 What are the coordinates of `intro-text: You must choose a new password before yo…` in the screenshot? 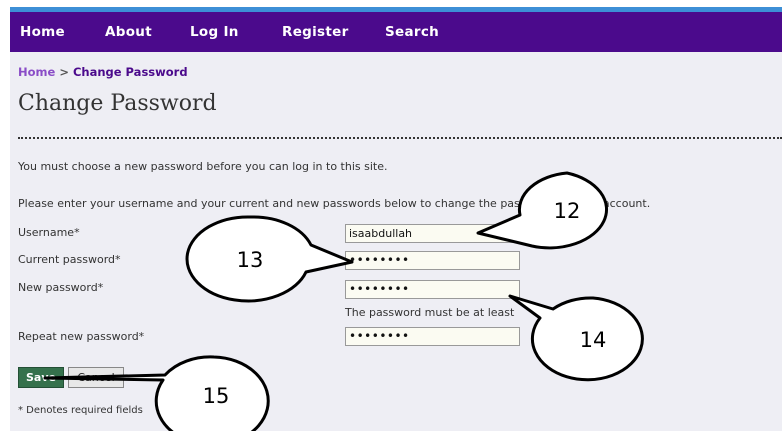 It's located at (203, 166).